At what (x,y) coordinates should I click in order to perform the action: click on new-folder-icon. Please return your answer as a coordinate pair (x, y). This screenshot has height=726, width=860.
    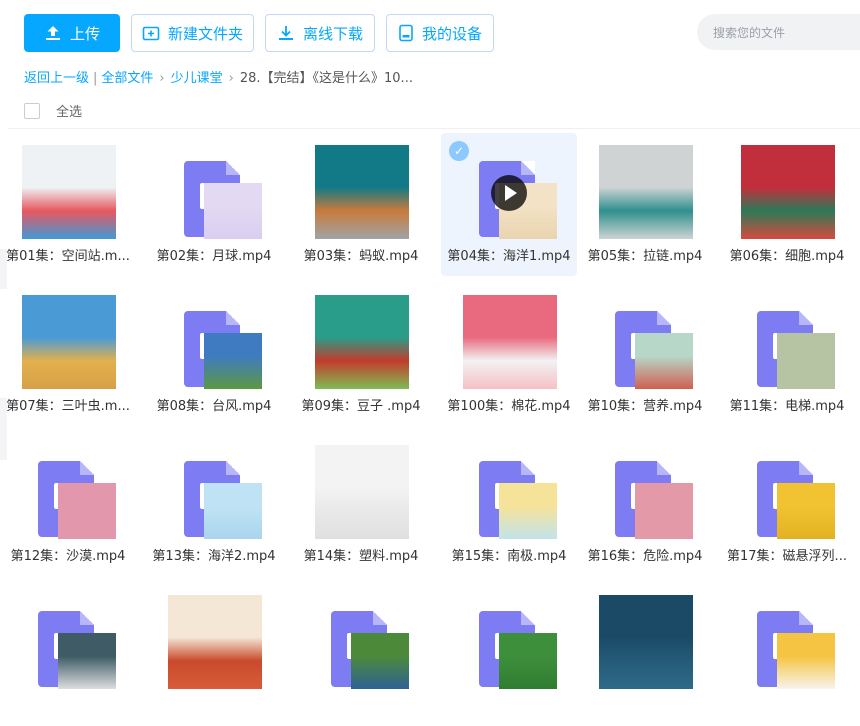
    Looking at the image, I should click on (151, 33).